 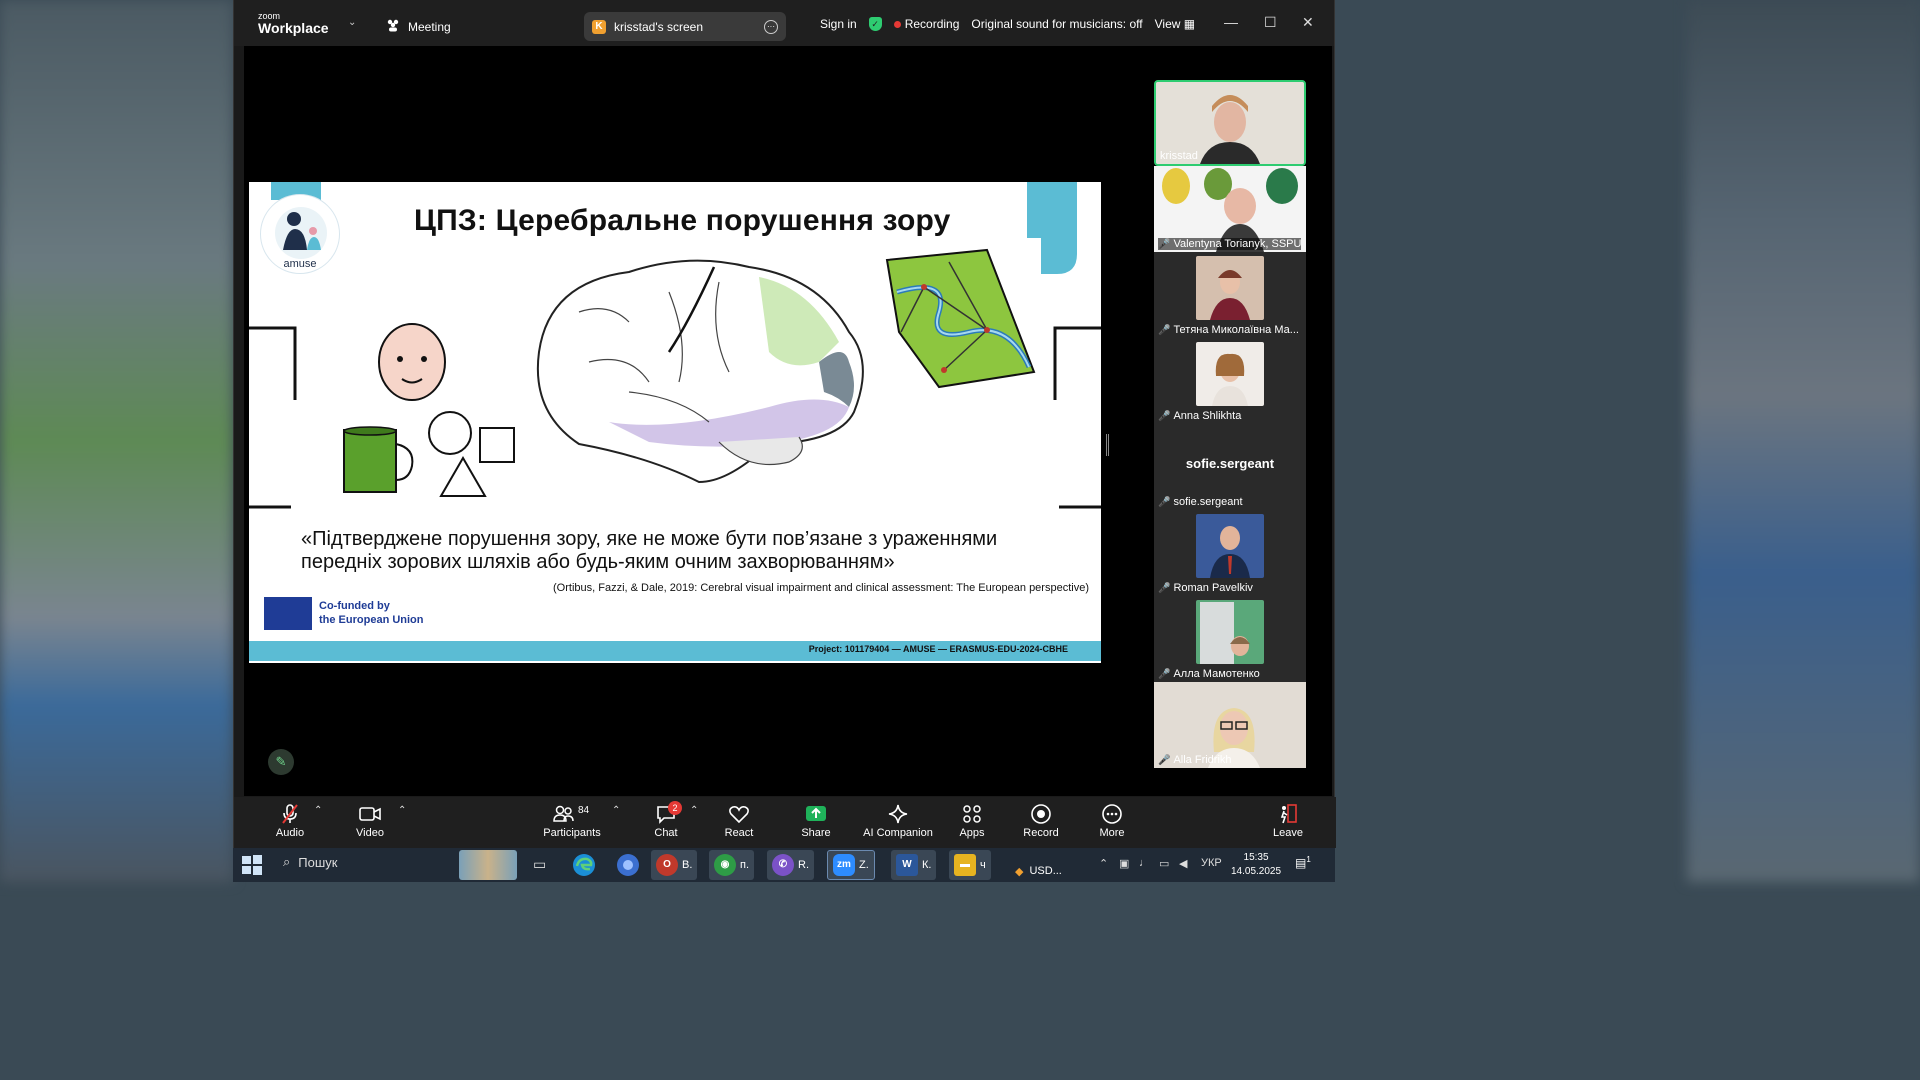 I want to click on record-dot-icon, so click(x=897, y=24).